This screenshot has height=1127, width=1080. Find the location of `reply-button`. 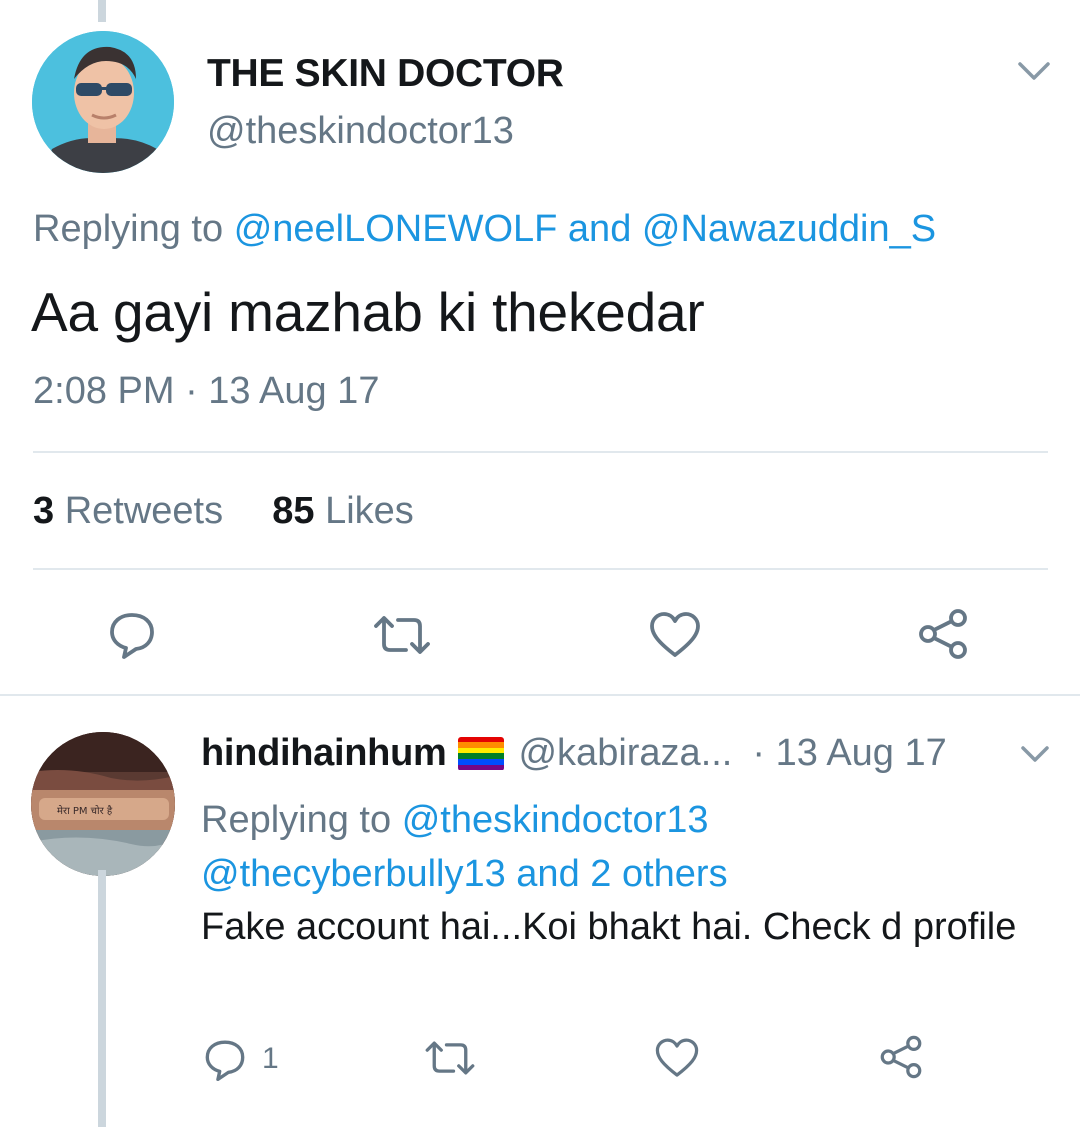

reply-button is located at coordinates (132, 634).